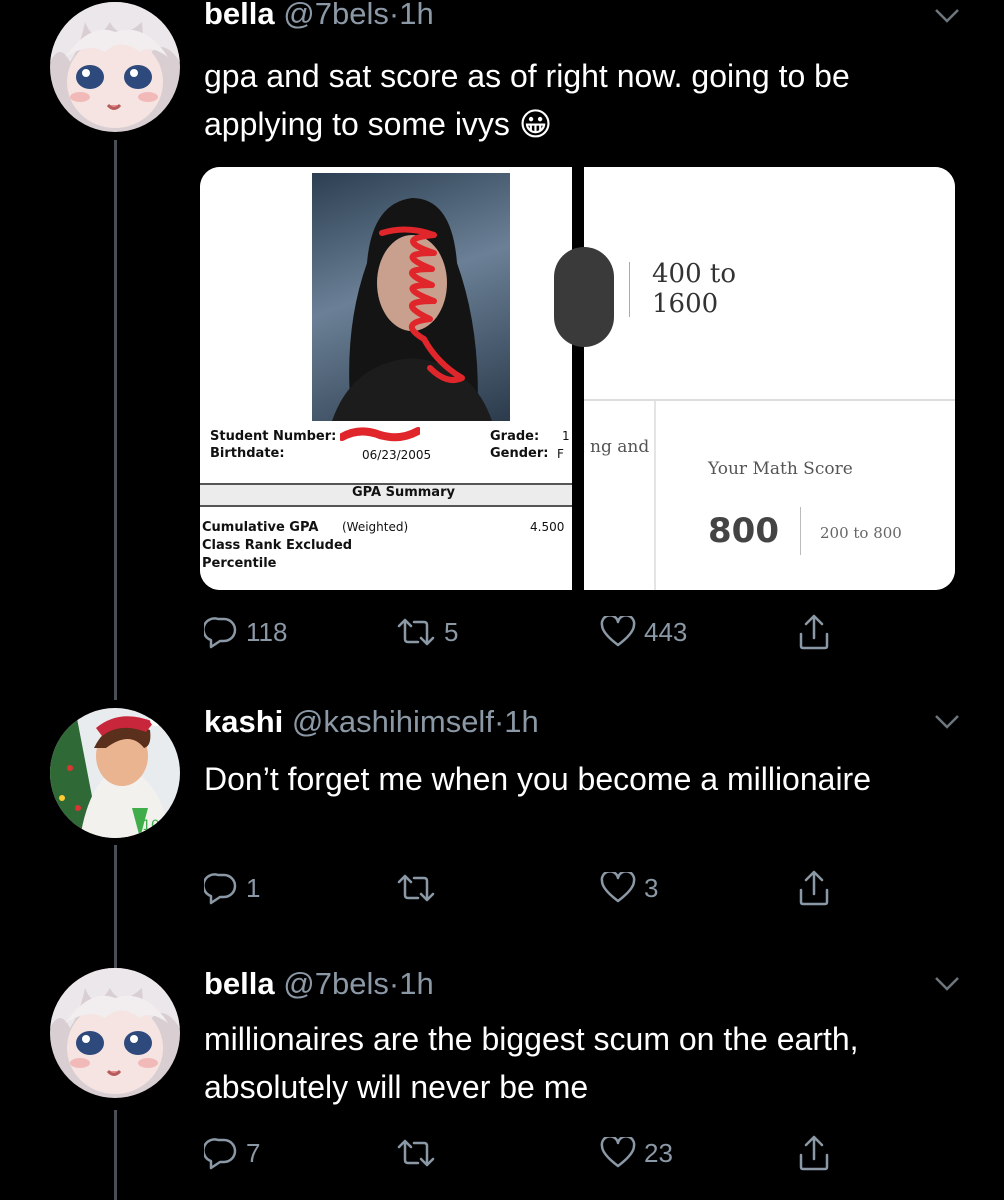 This screenshot has width=1004, height=1200. I want to click on grade-value: 1, so click(566, 436).